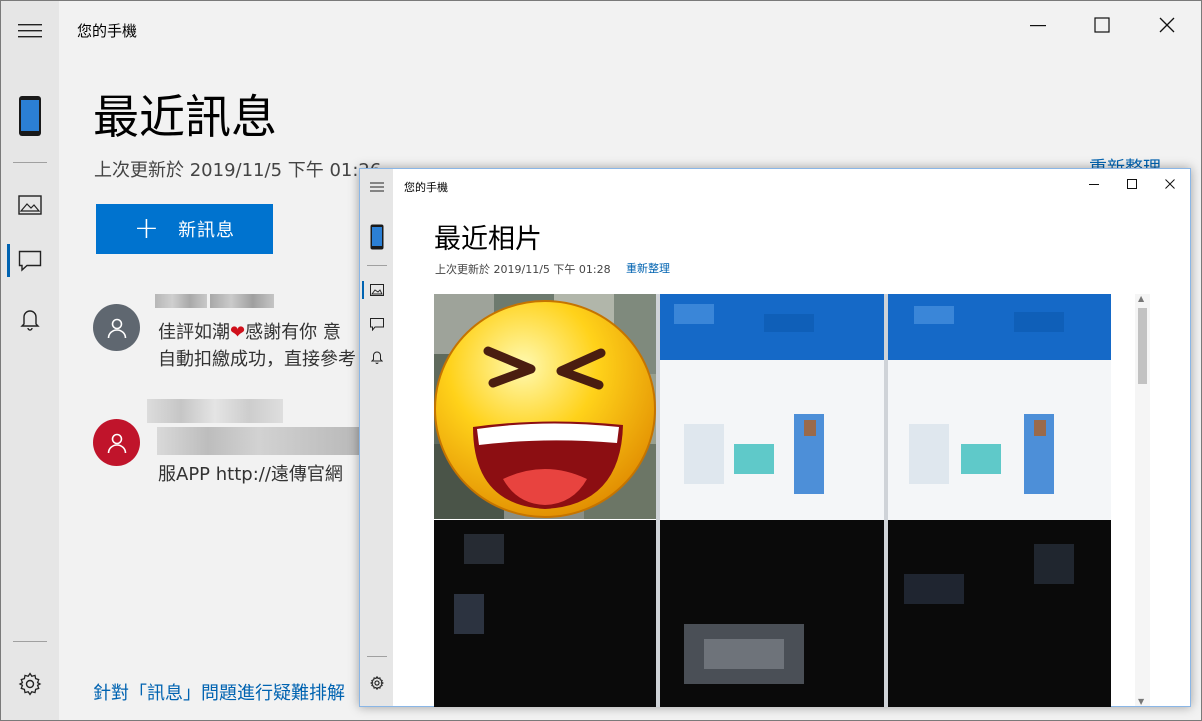 The width and height of the screenshot is (1202, 721). I want to click on page-title: 最近訊息, so click(185, 117).